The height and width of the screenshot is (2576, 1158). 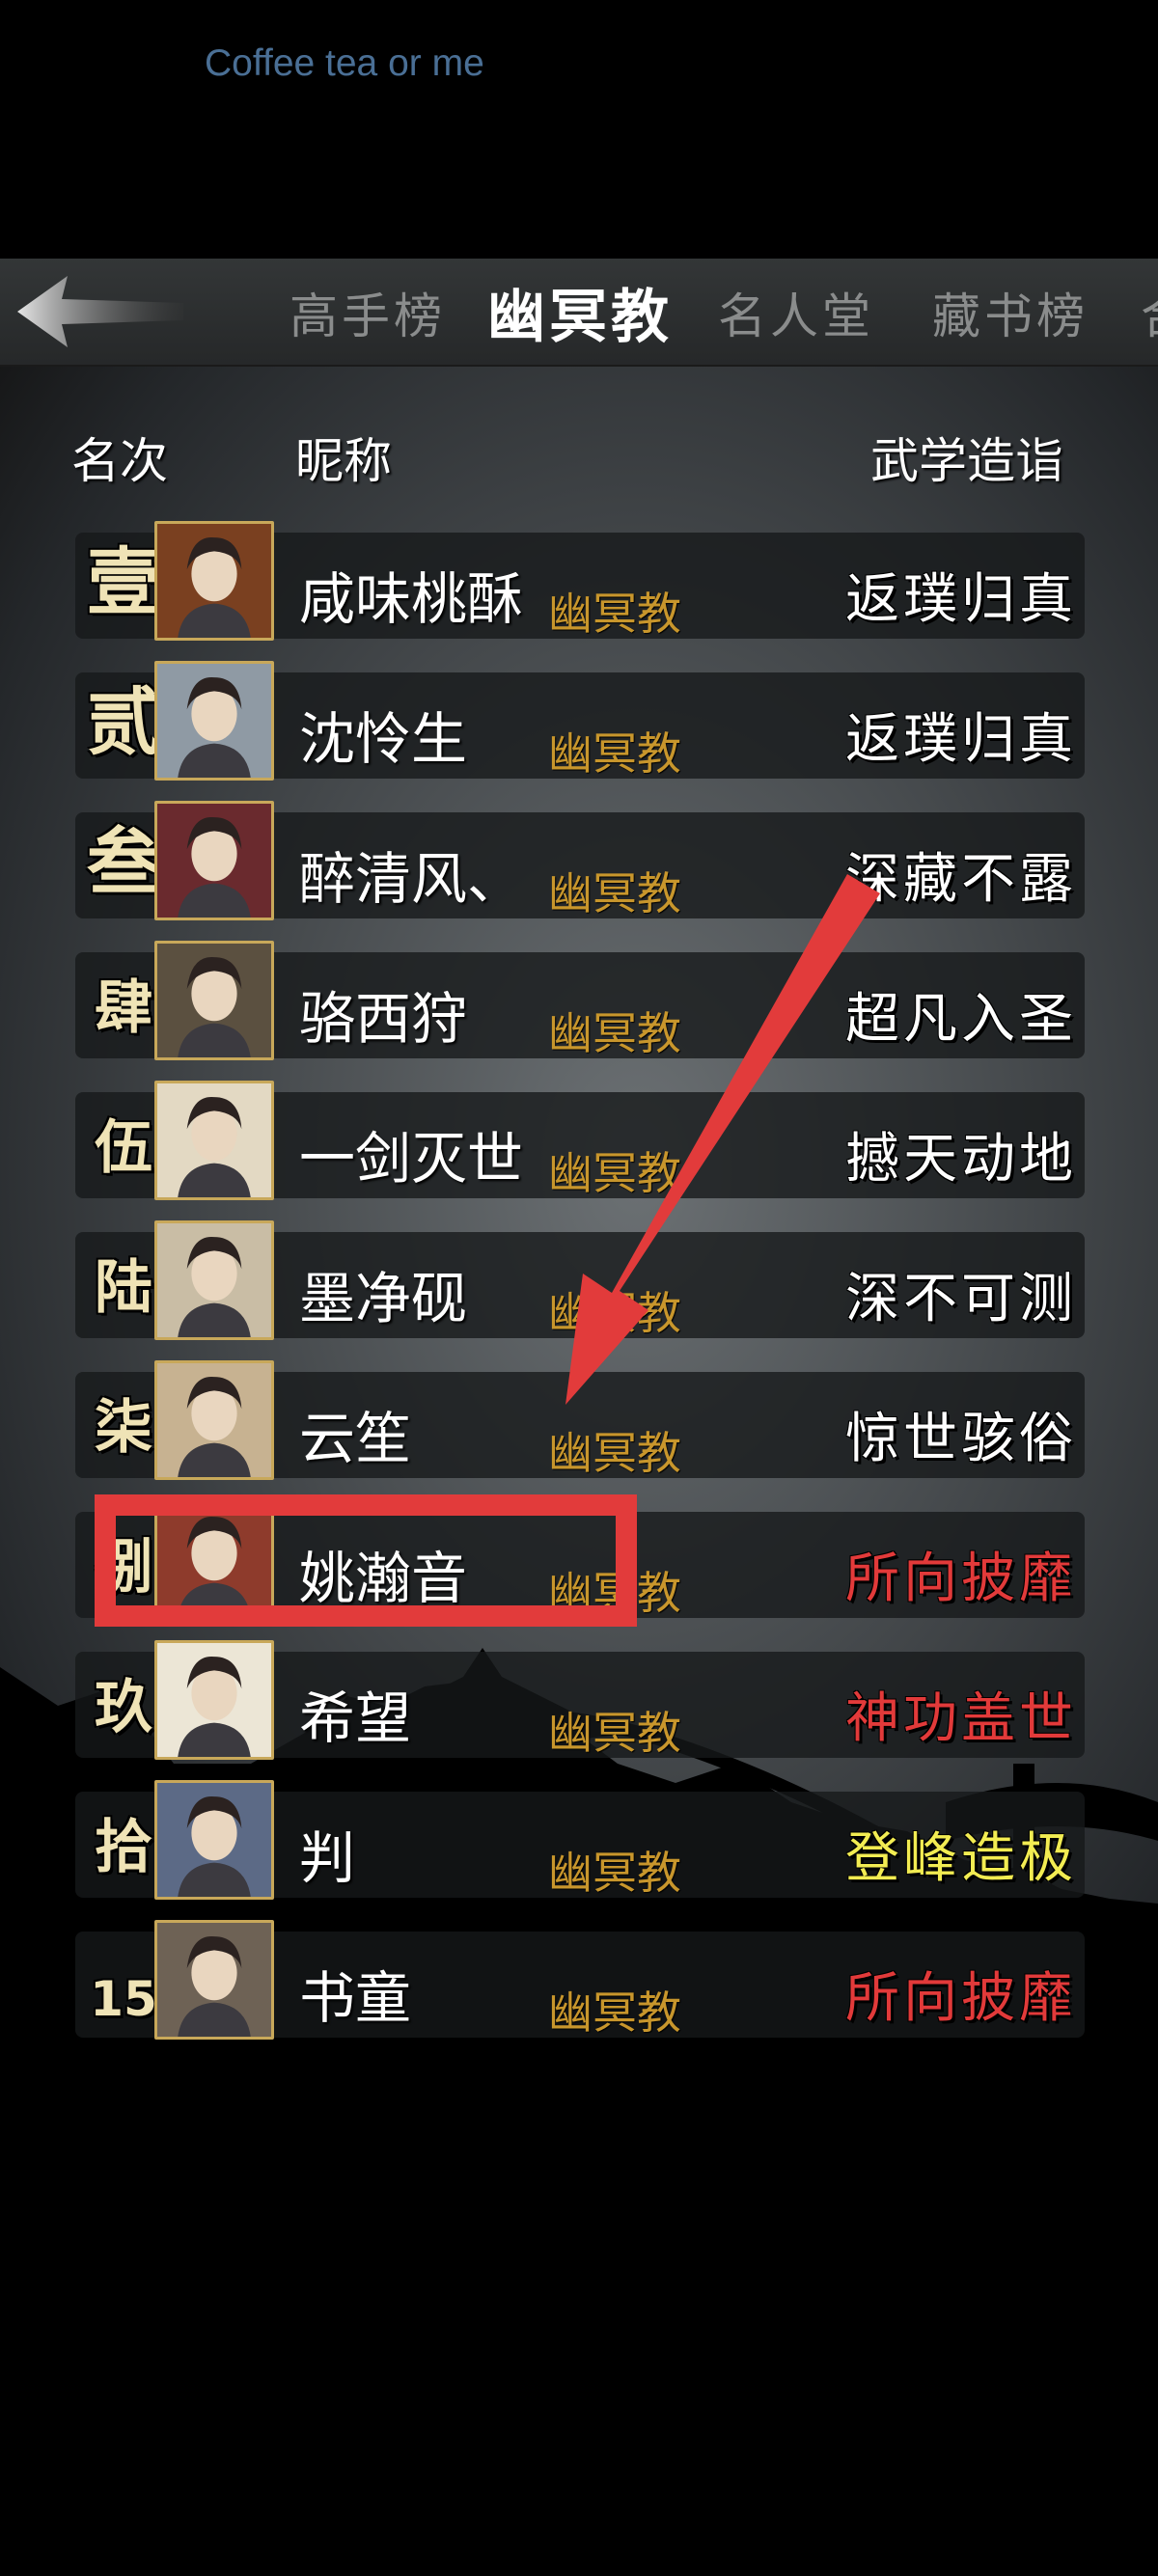 What do you see at coordinates (961, 1719) in the screenshot?
I see `martial-level: 神功盖世` at bounding box center [961, 1719].